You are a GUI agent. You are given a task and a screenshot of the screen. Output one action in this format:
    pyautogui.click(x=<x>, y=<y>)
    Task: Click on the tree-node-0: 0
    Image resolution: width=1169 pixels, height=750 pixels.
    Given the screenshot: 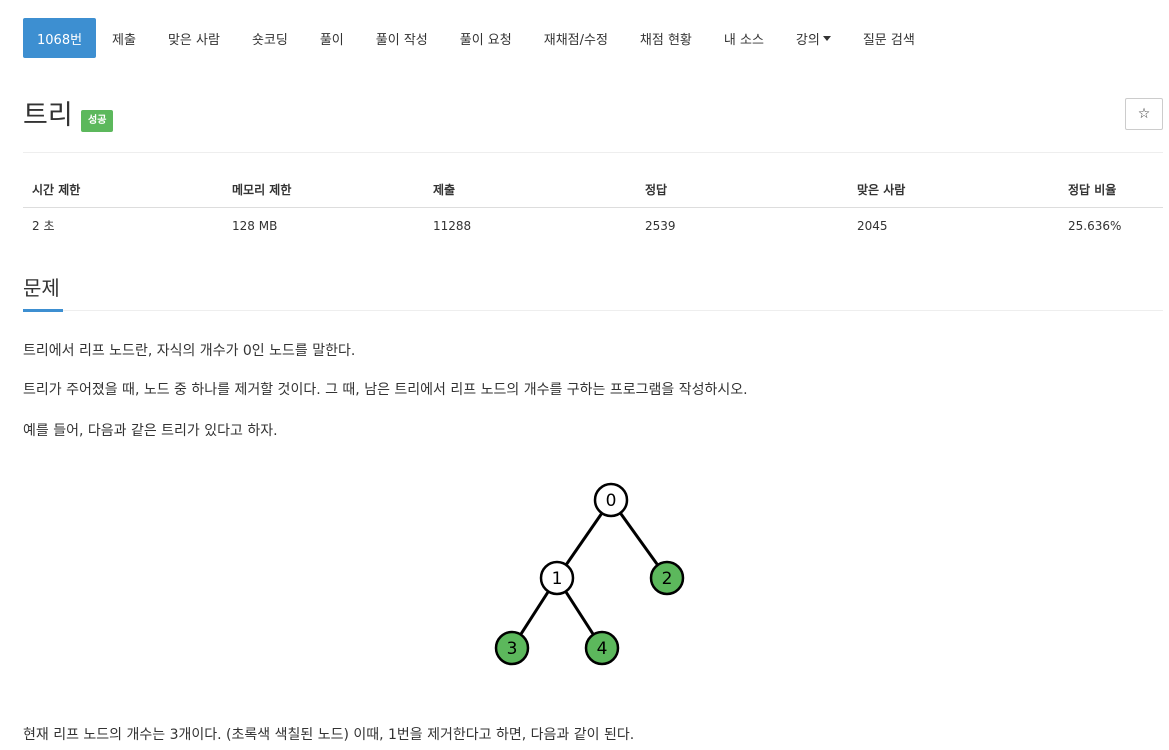 What is the action you would take?
    pyautogui.click(x=611, y=500)
    